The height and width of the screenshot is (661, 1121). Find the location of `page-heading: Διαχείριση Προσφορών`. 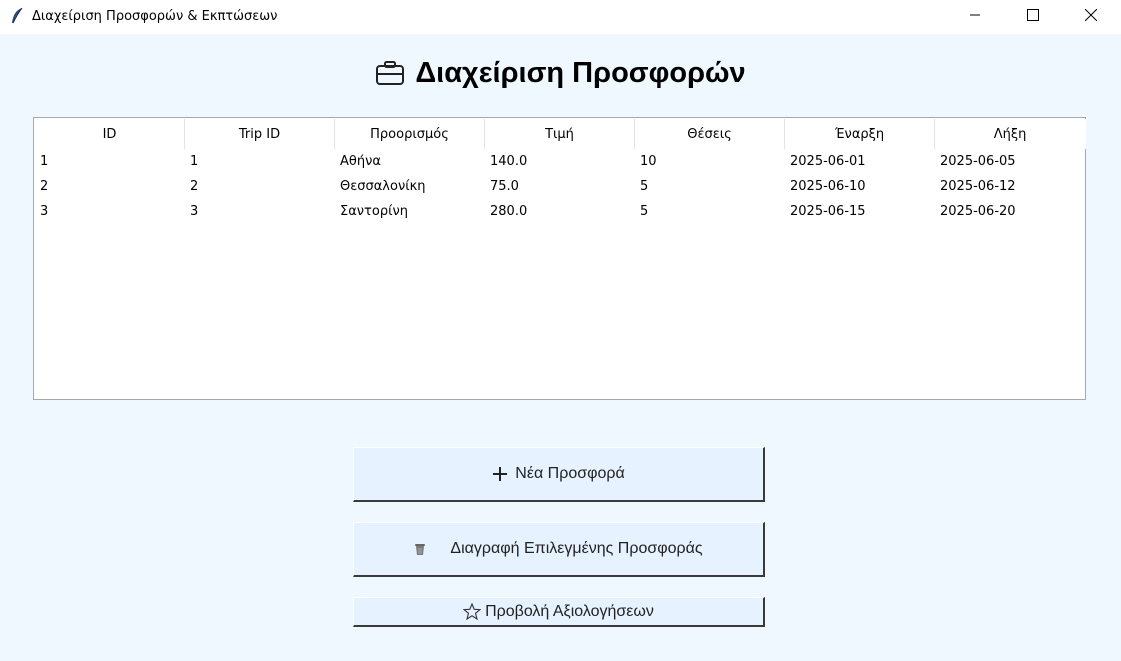

page-heading: Διαχείριση Προσφορών is located at coordinates (560, 73).